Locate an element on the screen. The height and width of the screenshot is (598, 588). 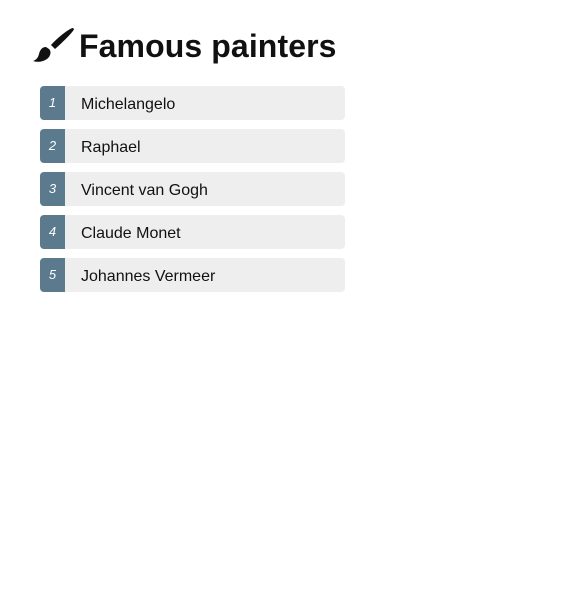
page-title: Famous painters is located at coordinates (208, 46).